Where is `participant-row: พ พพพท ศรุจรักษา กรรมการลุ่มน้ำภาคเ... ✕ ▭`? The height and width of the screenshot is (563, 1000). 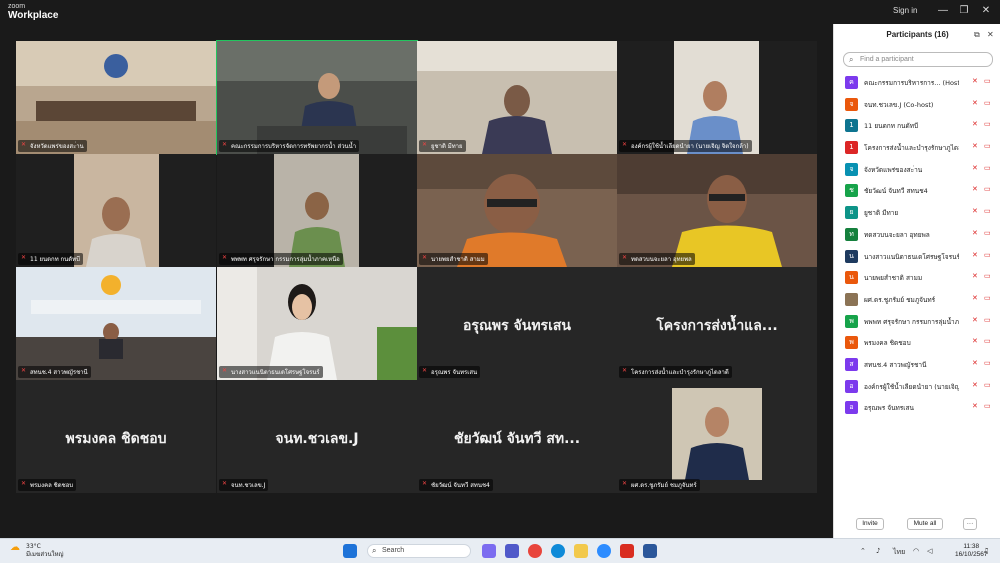 participant-row: พ พพพท ศรุจรักษา กรรมการลุ่มน้ำภาคเ... ✕ ▭ is located at coordinates (917, 322).